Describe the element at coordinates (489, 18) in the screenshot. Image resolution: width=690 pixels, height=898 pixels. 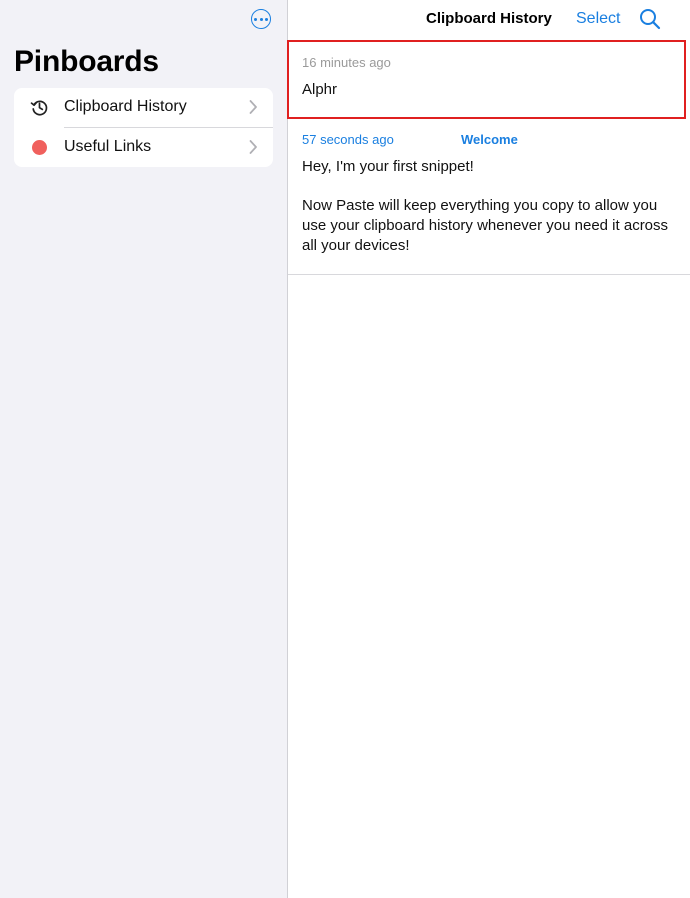
I see `page-title: Clipboard History` at that location.